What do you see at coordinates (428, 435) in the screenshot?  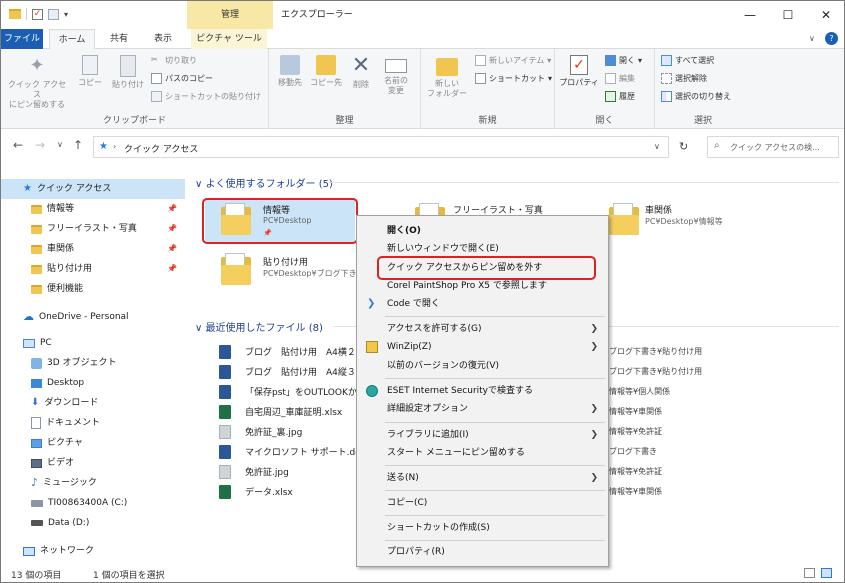 I see `menu-add-to-library: ライブラリに追加(I)` at bounding box center [428, 435].